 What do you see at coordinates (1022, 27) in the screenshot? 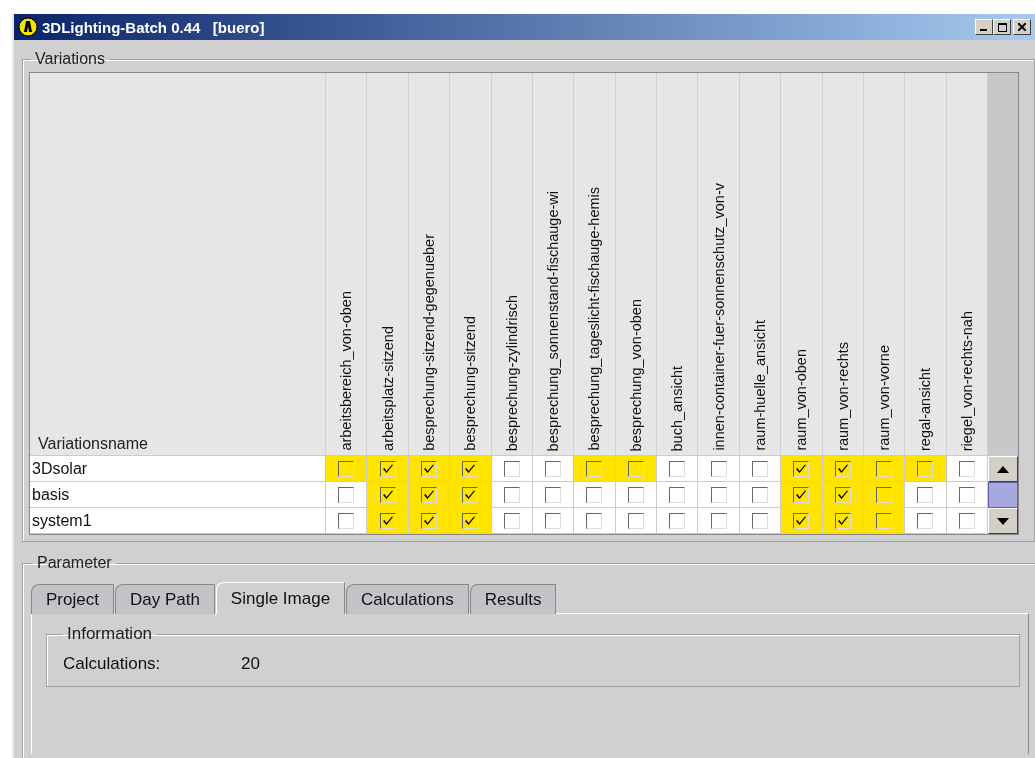
I see `close-button` at bounding box center [1022, 27].